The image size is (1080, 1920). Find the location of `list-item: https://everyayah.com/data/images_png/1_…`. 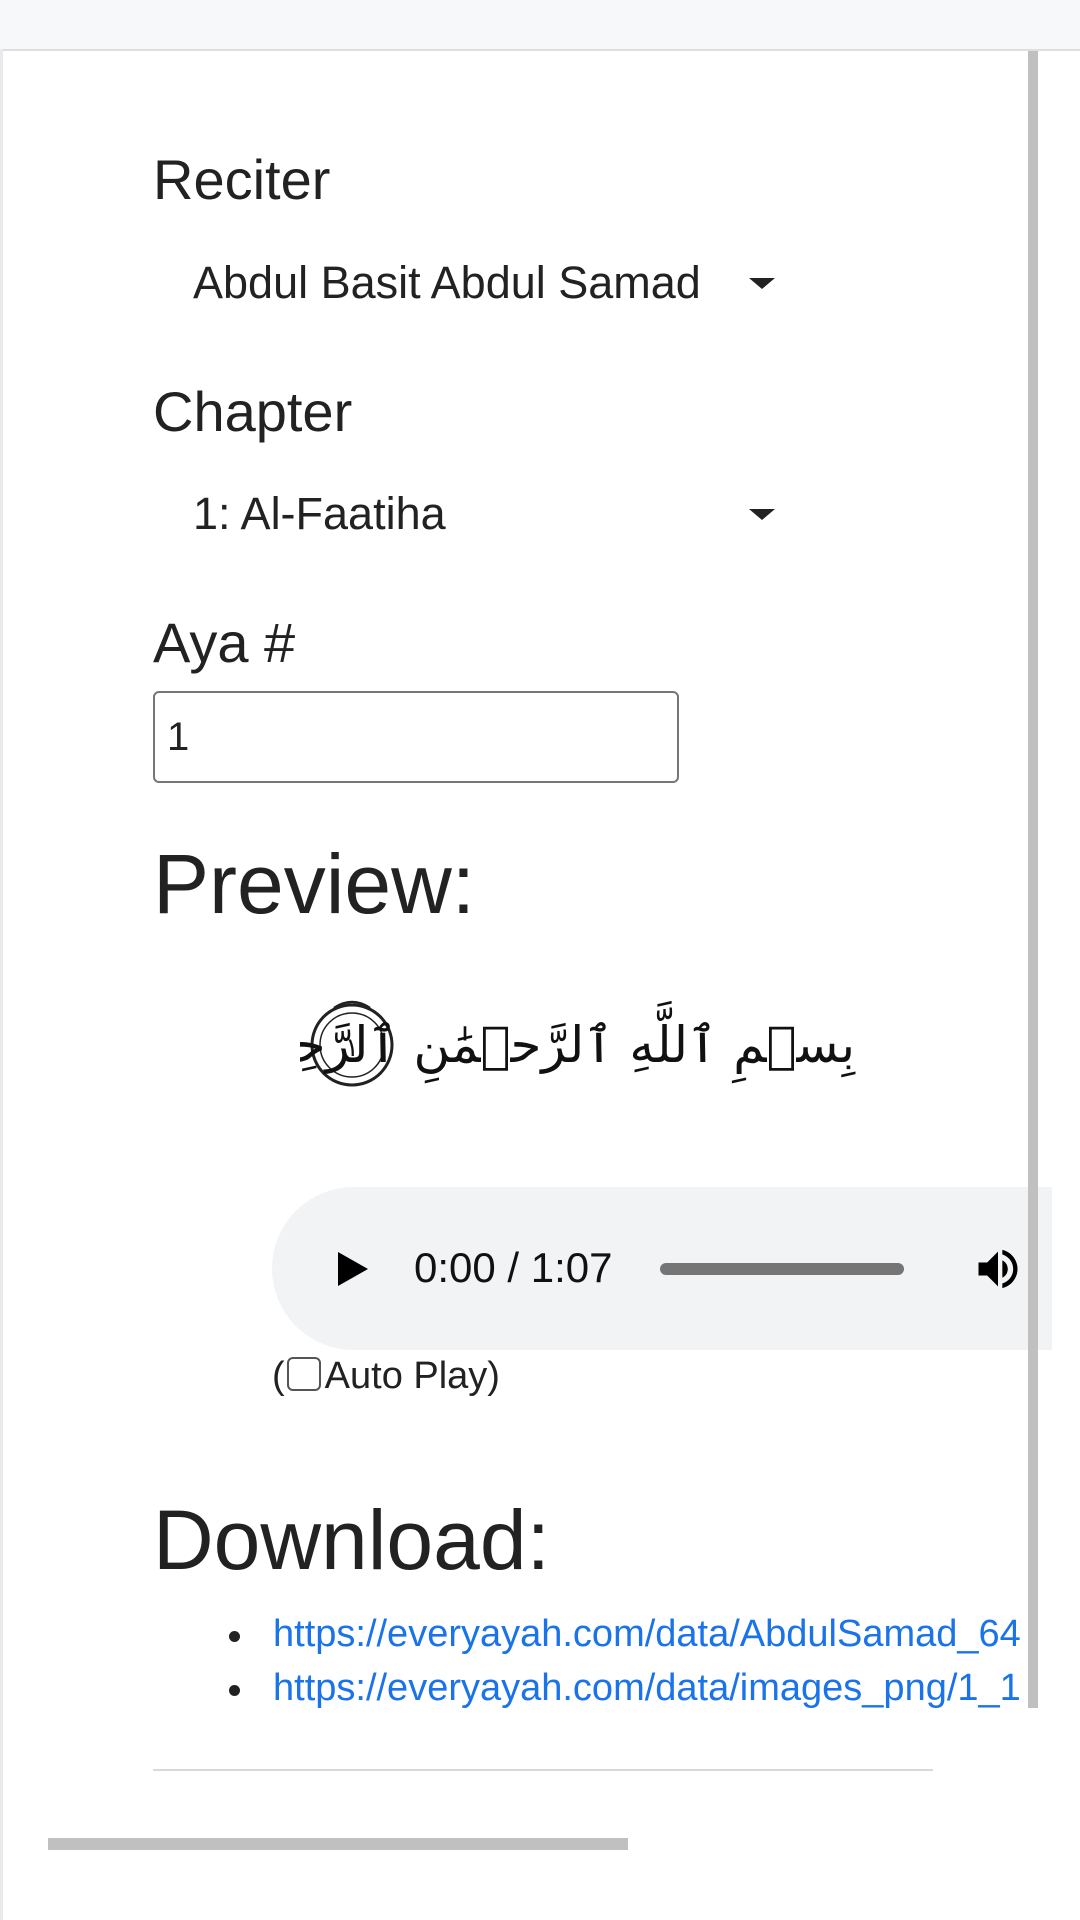

list-item: https://everyayah.com/data/images_png/1_… is located at coordinates (598, 1694).